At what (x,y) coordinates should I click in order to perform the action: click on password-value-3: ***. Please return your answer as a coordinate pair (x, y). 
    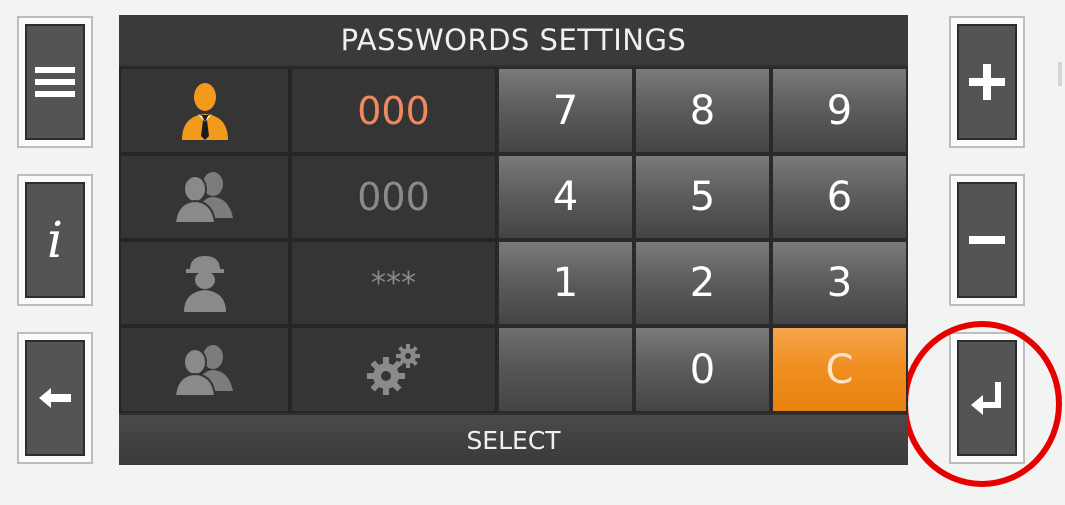
    Looking at the image, I should click on (393, 283).